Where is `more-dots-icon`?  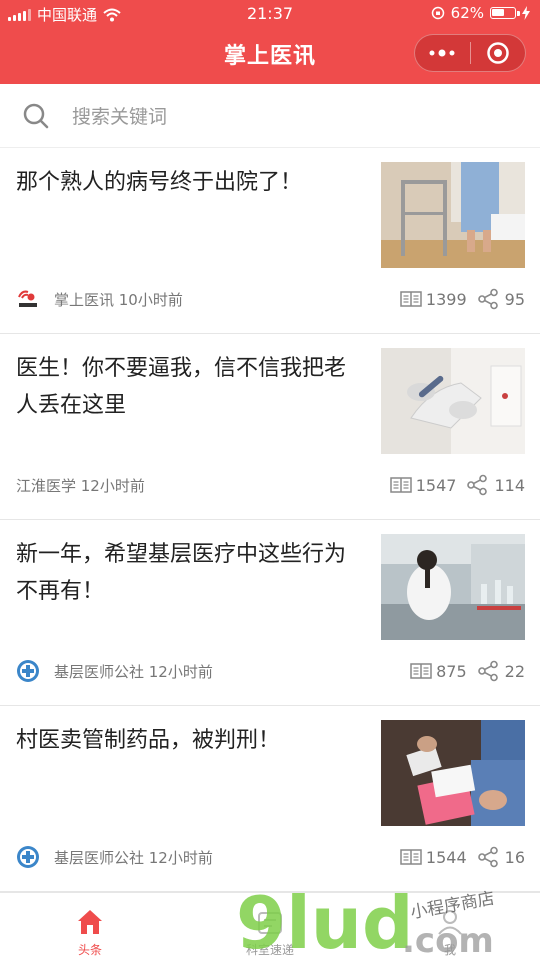
more-dots-icon is located at coordinates (442, 53).